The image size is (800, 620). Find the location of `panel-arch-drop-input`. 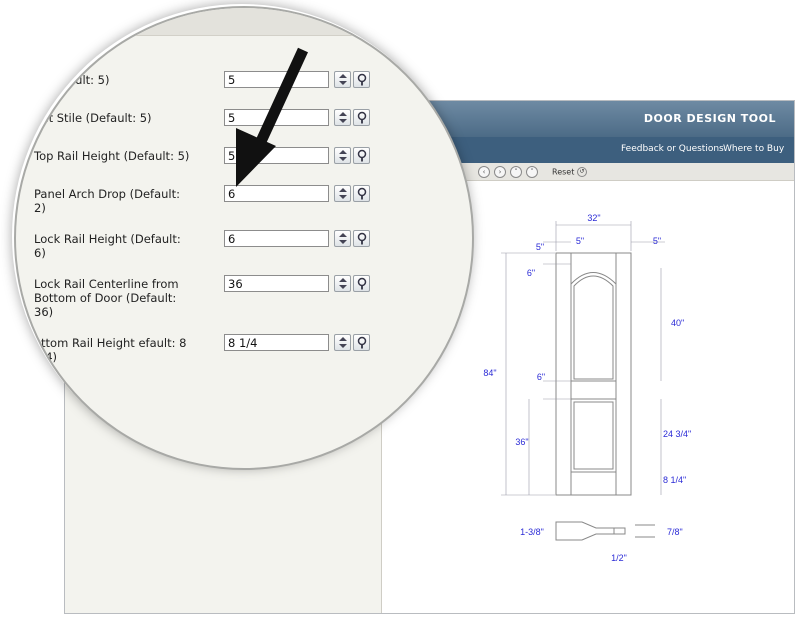

panel-arch-drop-input is located at coordinates (276, 193).